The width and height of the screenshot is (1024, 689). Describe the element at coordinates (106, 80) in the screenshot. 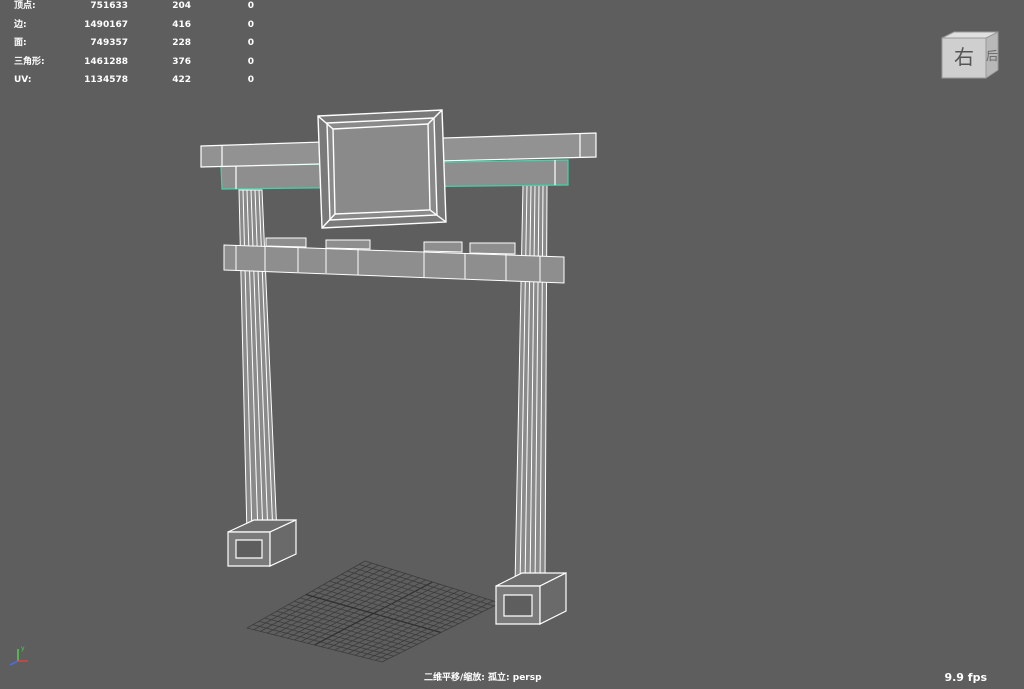

I see `hud-total-count: 1134578` at that location.